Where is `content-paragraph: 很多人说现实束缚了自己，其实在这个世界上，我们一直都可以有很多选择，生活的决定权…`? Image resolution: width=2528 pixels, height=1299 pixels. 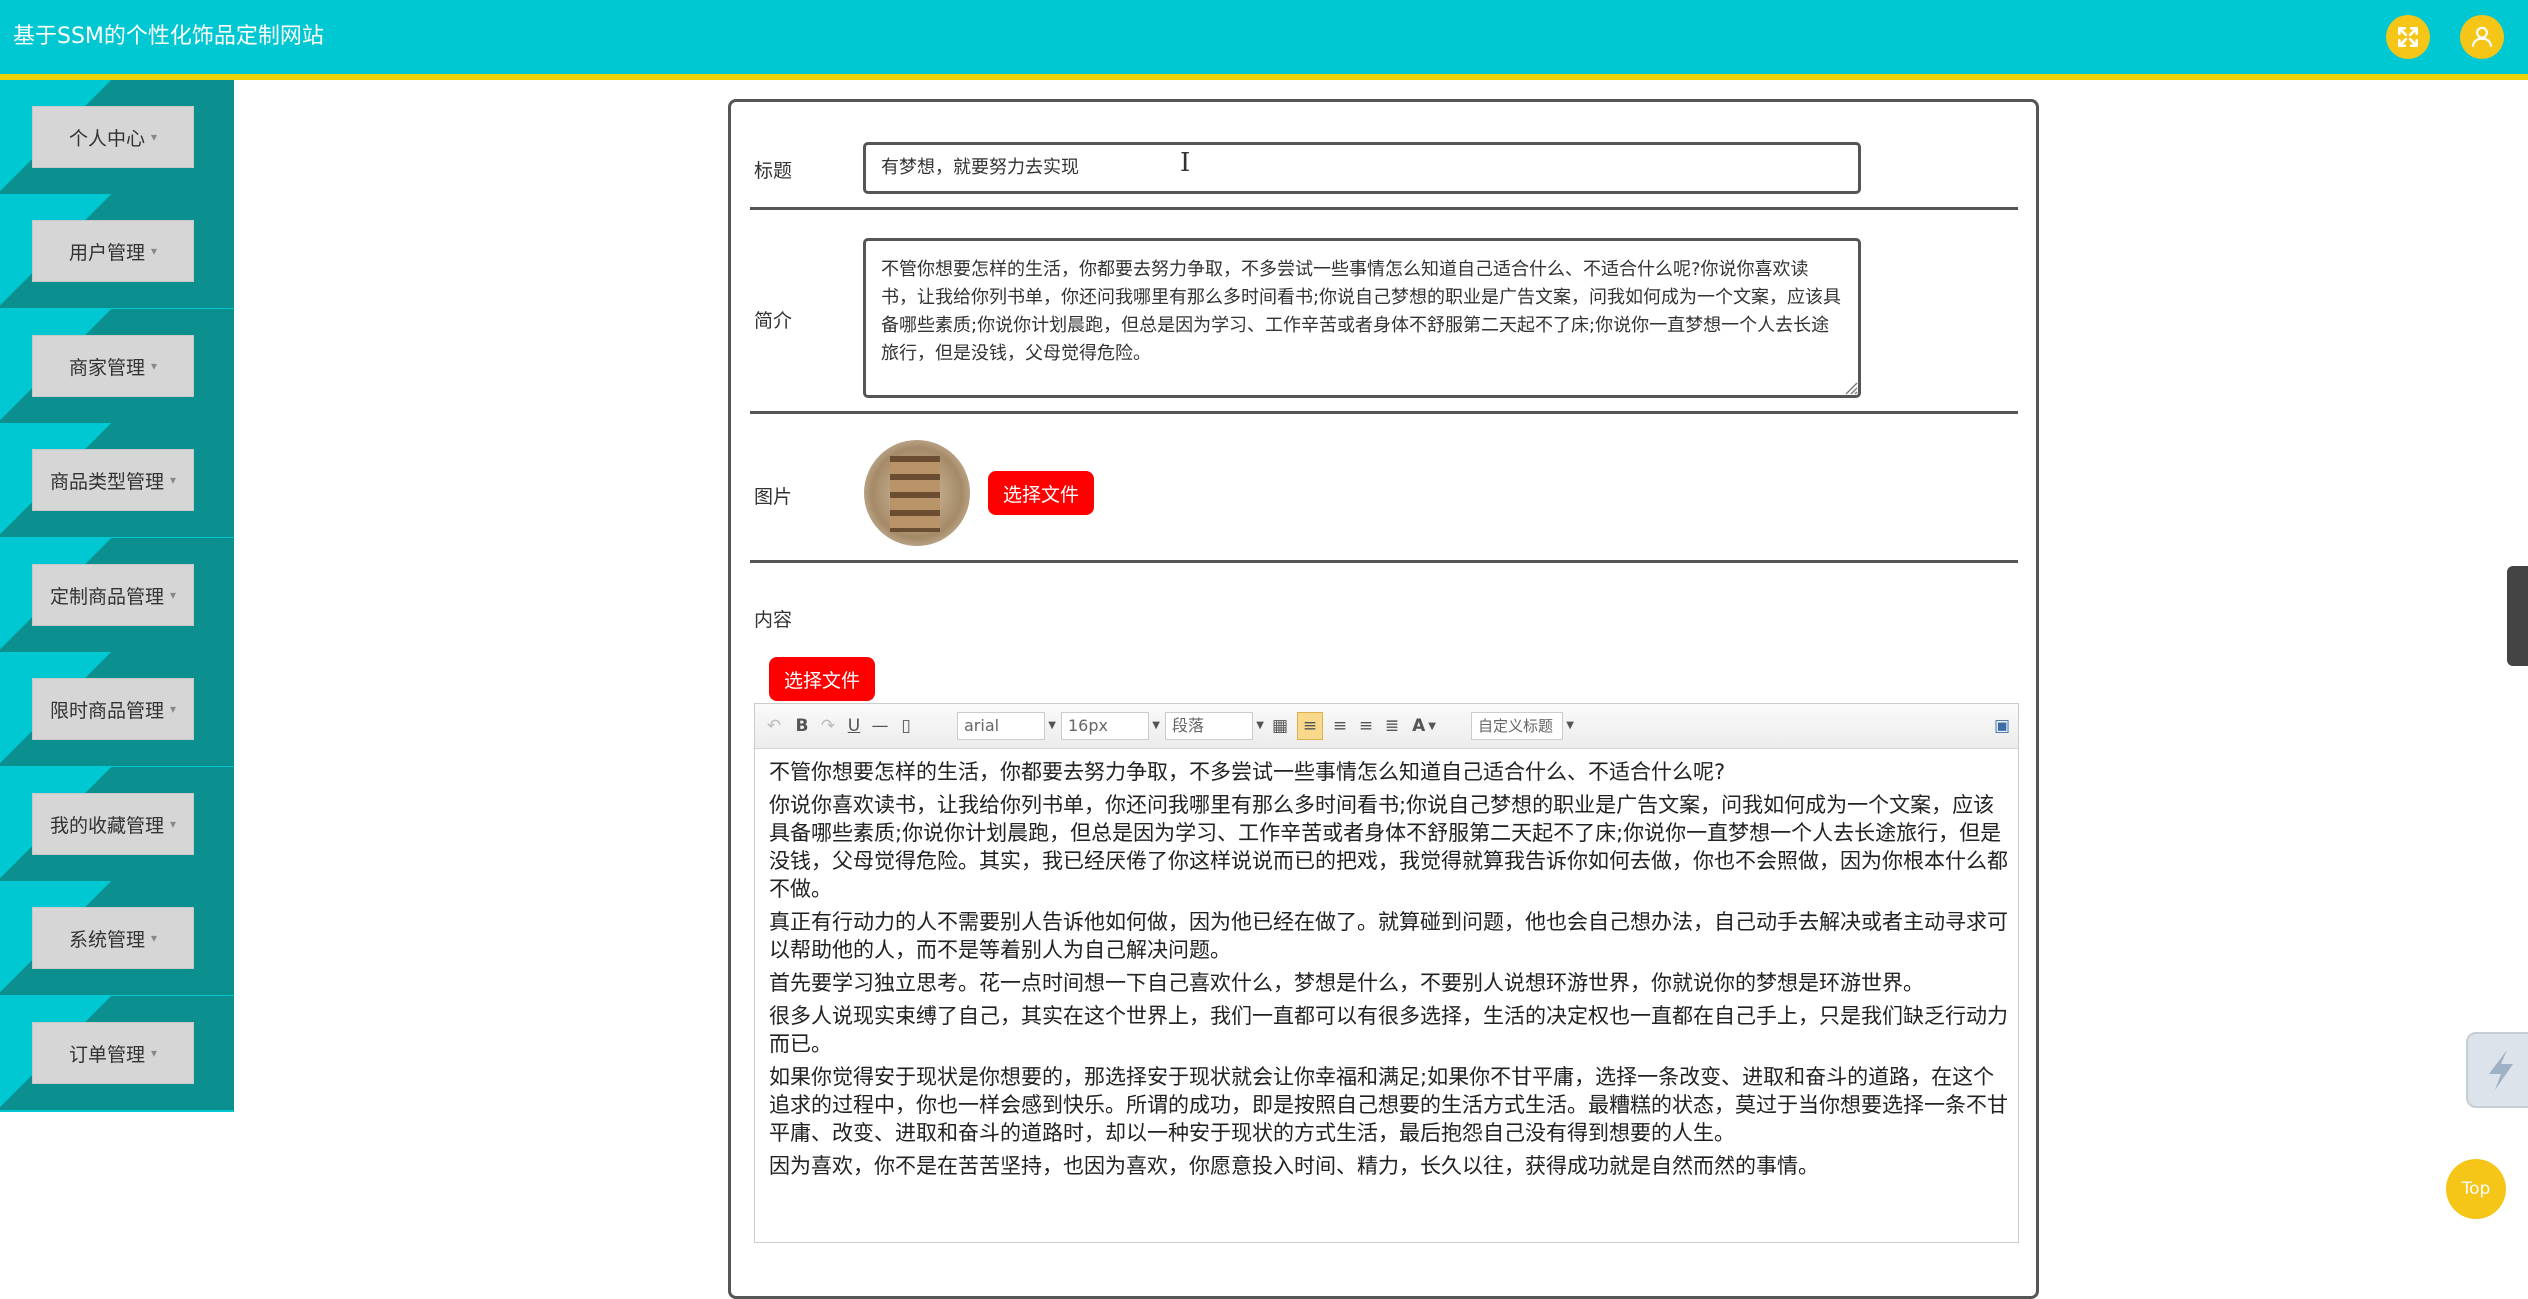 content-paragraph: 很多人说现实束缚了自己，其实在这个世界上，我们一直都可以有很多选择，生活的决定权… is located at coordinates (1388, 1030).